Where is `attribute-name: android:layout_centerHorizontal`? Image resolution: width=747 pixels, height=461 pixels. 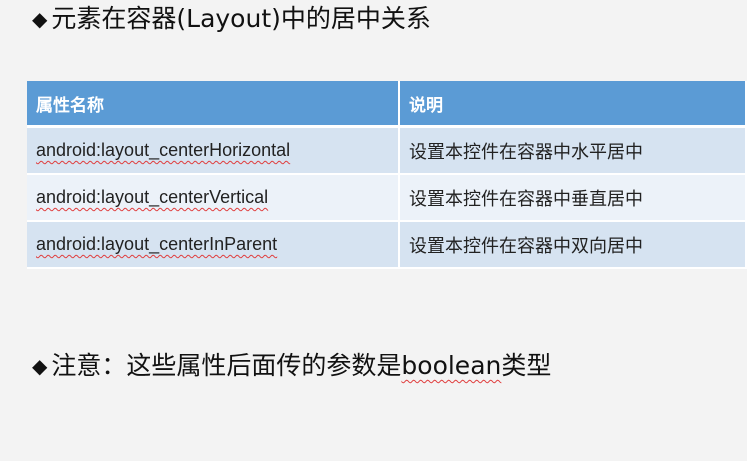 attribute-name: android:layout_centerHorizontal is located at coordinates (163, 150).